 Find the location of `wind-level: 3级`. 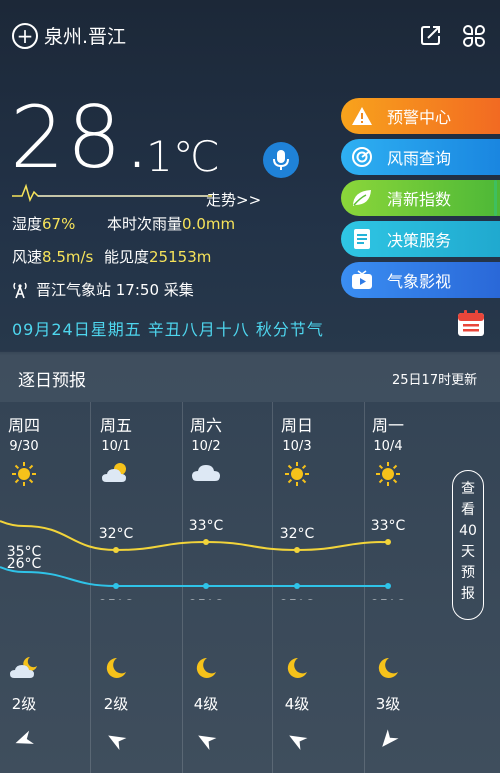

wind-level: 3级 is located at coordinates (388, 704).